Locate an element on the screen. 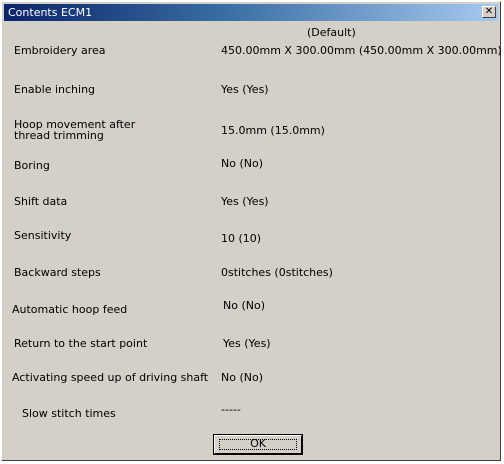 This screenshot has width=504, height=464. value-backward-steps: 0stitches (0stitches) is located at coordinates (277, 272).